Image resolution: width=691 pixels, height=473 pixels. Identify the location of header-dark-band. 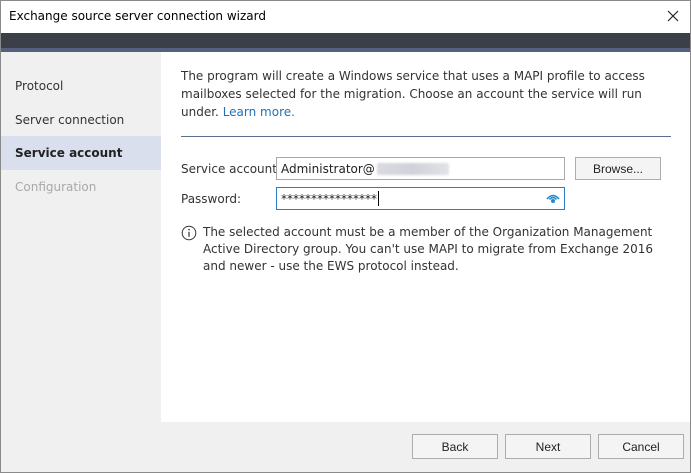
(345, 40).